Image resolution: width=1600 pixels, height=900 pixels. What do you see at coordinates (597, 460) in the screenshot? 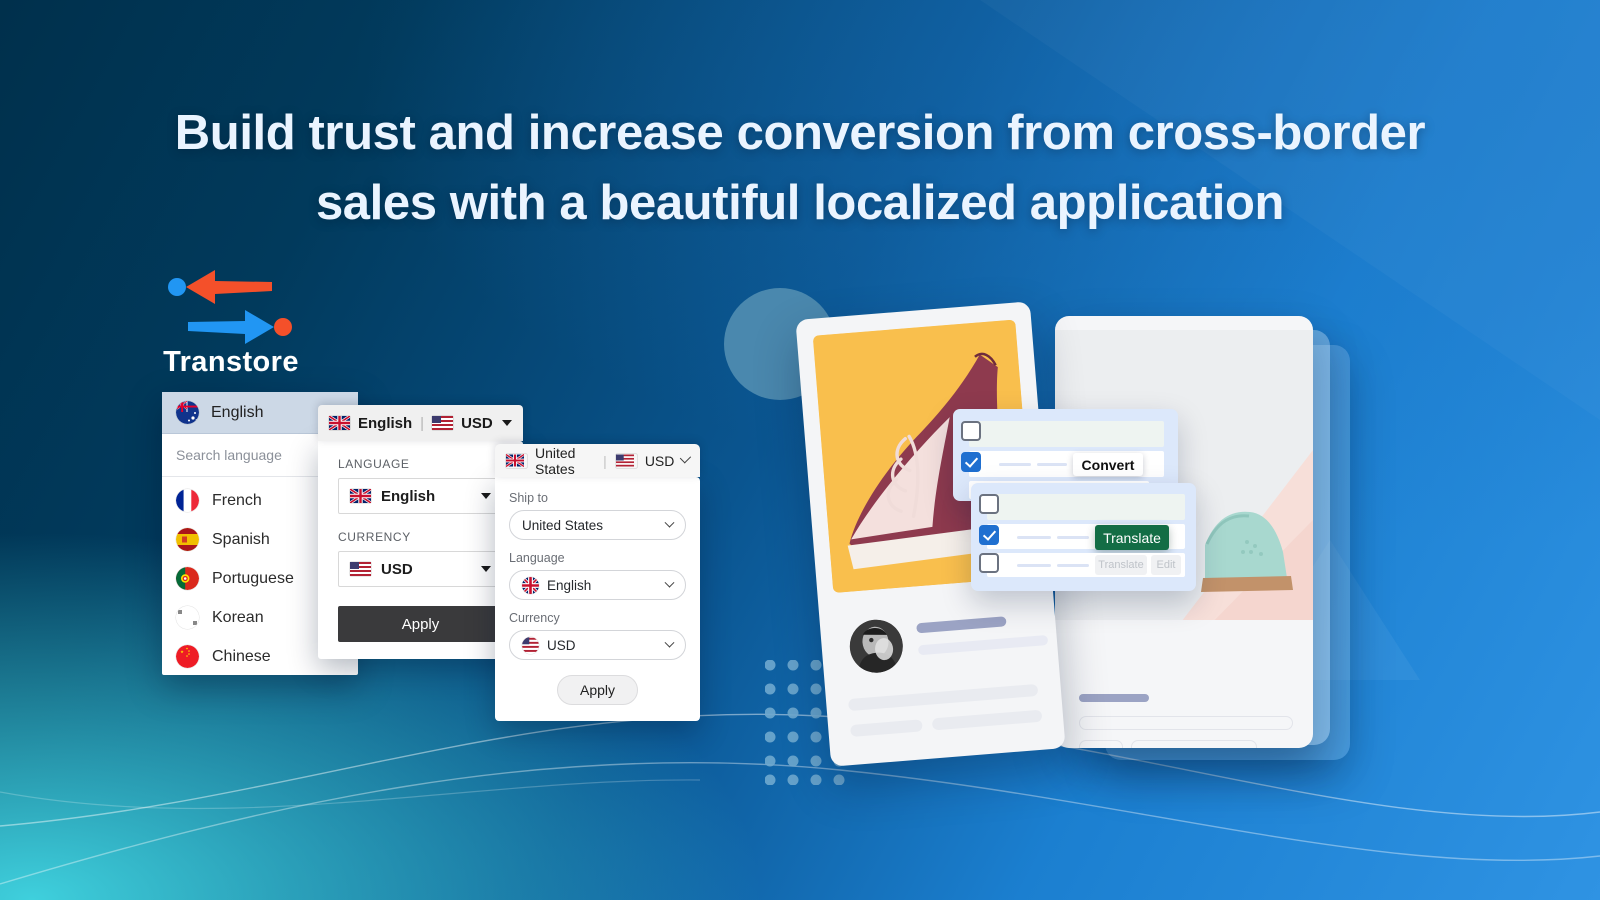
I see `shipping-panel-header: United States | USD` at bounding box center [597, 460].